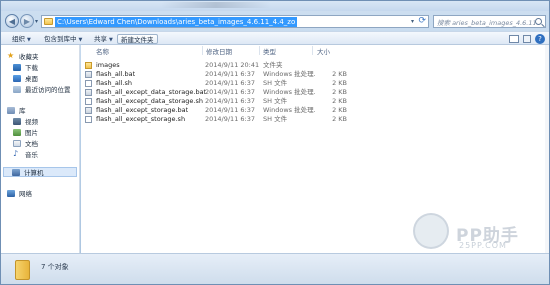 The image size is (550, 285). What do you see at coordinates (431, 231) in the screenshot?
I see `watermark-logo-icon` at bounding box center [431, 231].